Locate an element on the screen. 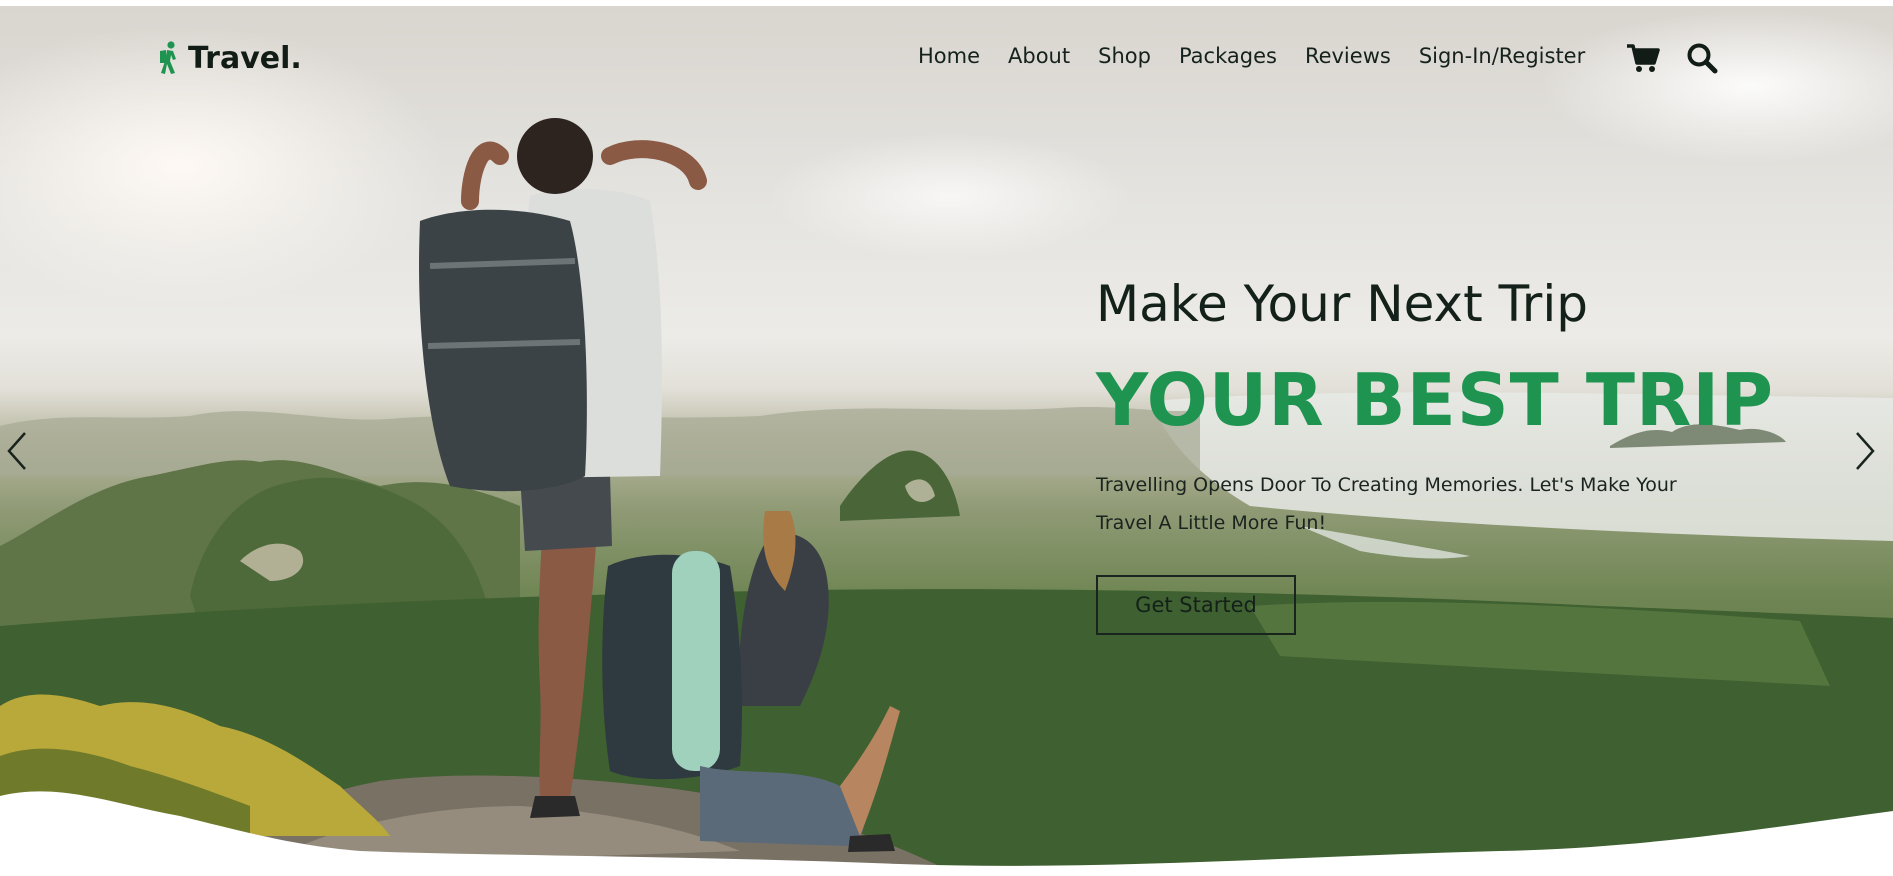 This screenshot has width=1893, height=876. cart-icon is located at coordinates (1643, 58).